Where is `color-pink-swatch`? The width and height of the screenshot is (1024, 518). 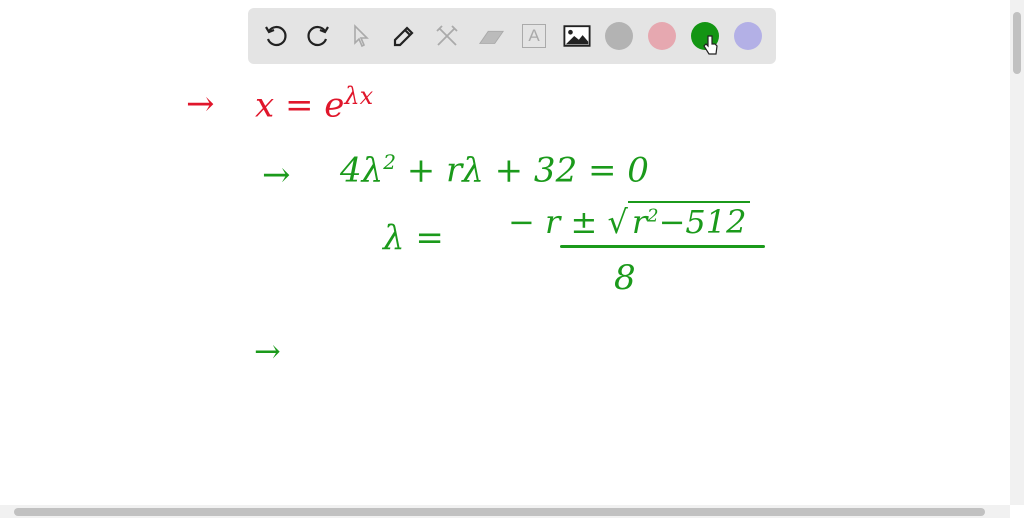 color-pink-swatch is located at coordinates (662, 36).